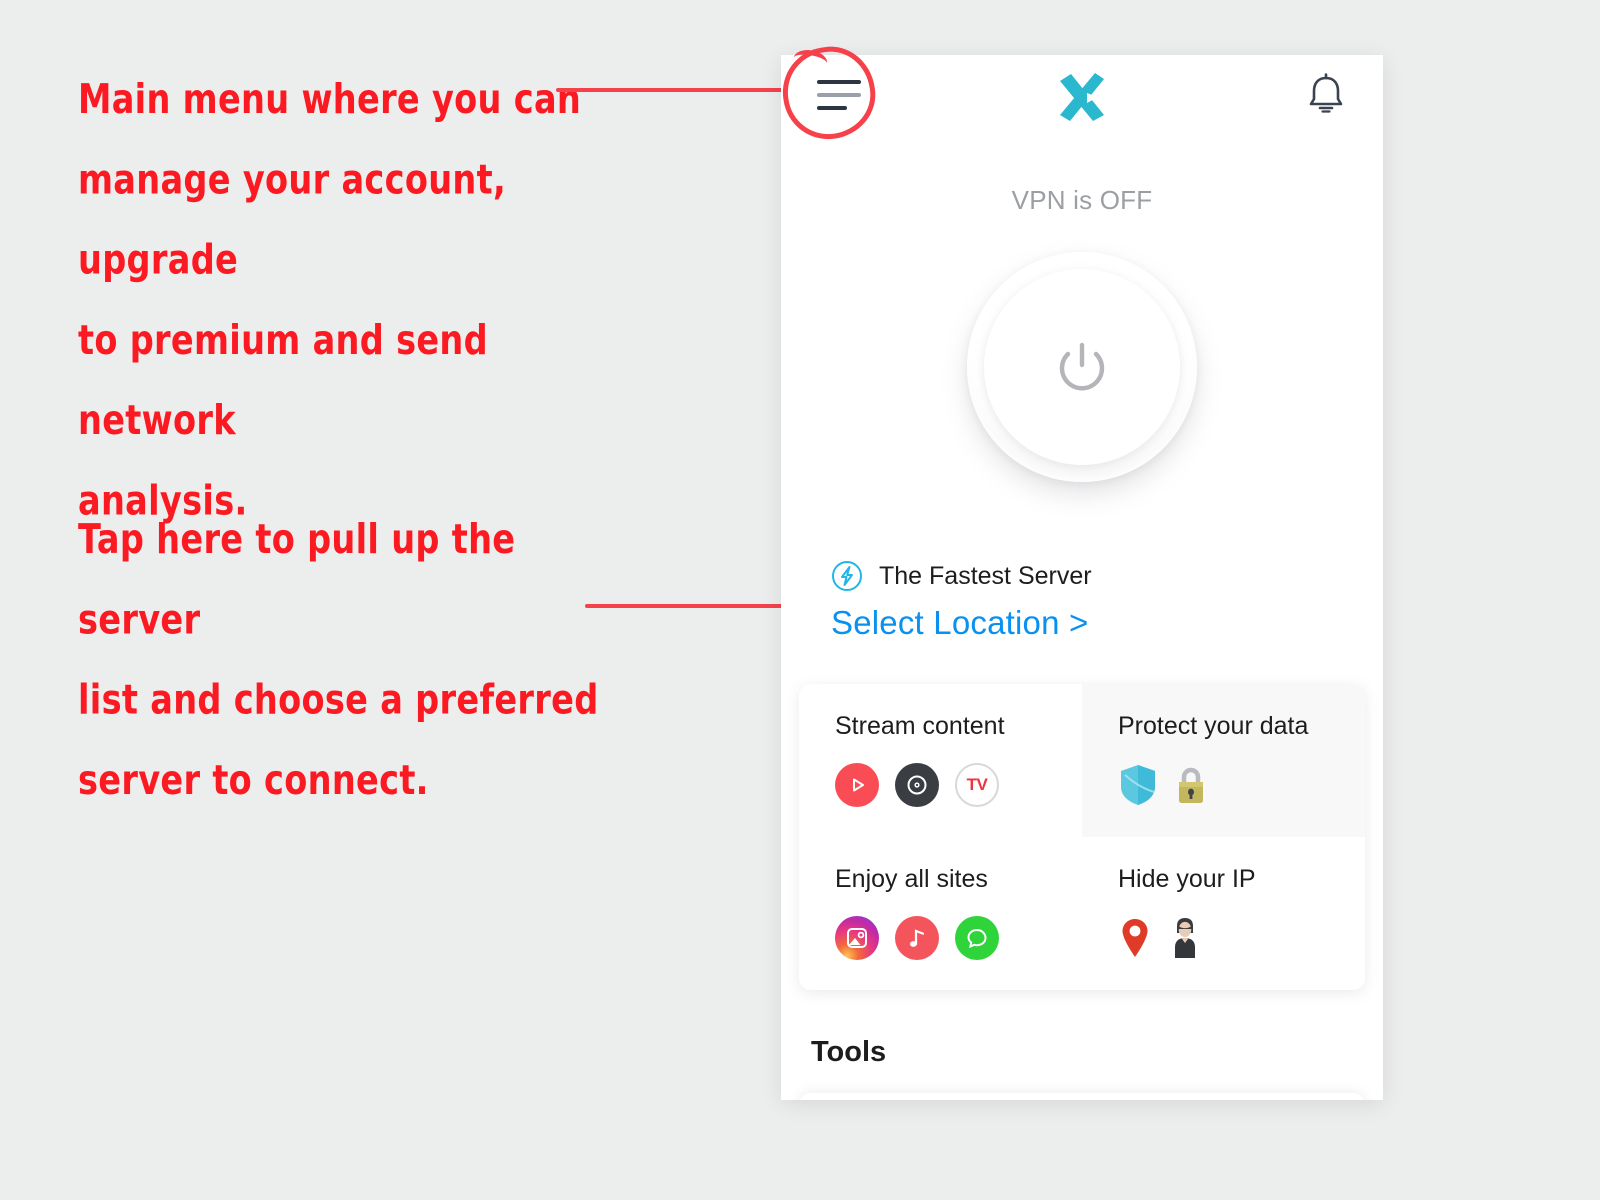 The image size is (1600, 1200). What do you see at coordinates (672, 90) in the screenshot?
I see `menu-annotation-leader-line` at bounding box center [672, 90].